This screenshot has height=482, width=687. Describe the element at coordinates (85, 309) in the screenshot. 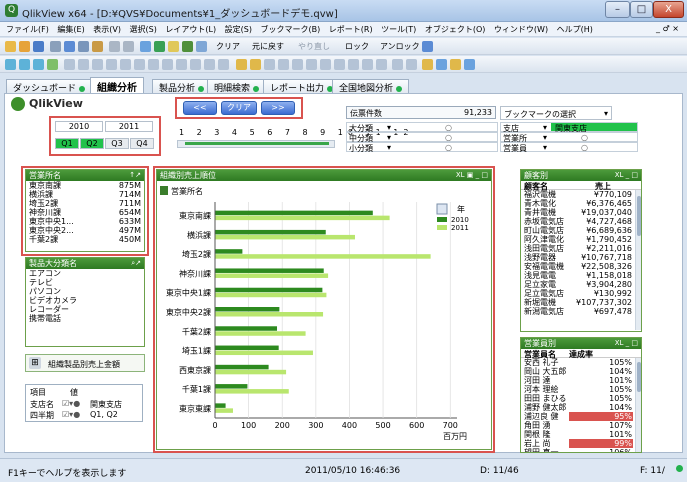

I see `product-list-item: レコーダー` at that location.